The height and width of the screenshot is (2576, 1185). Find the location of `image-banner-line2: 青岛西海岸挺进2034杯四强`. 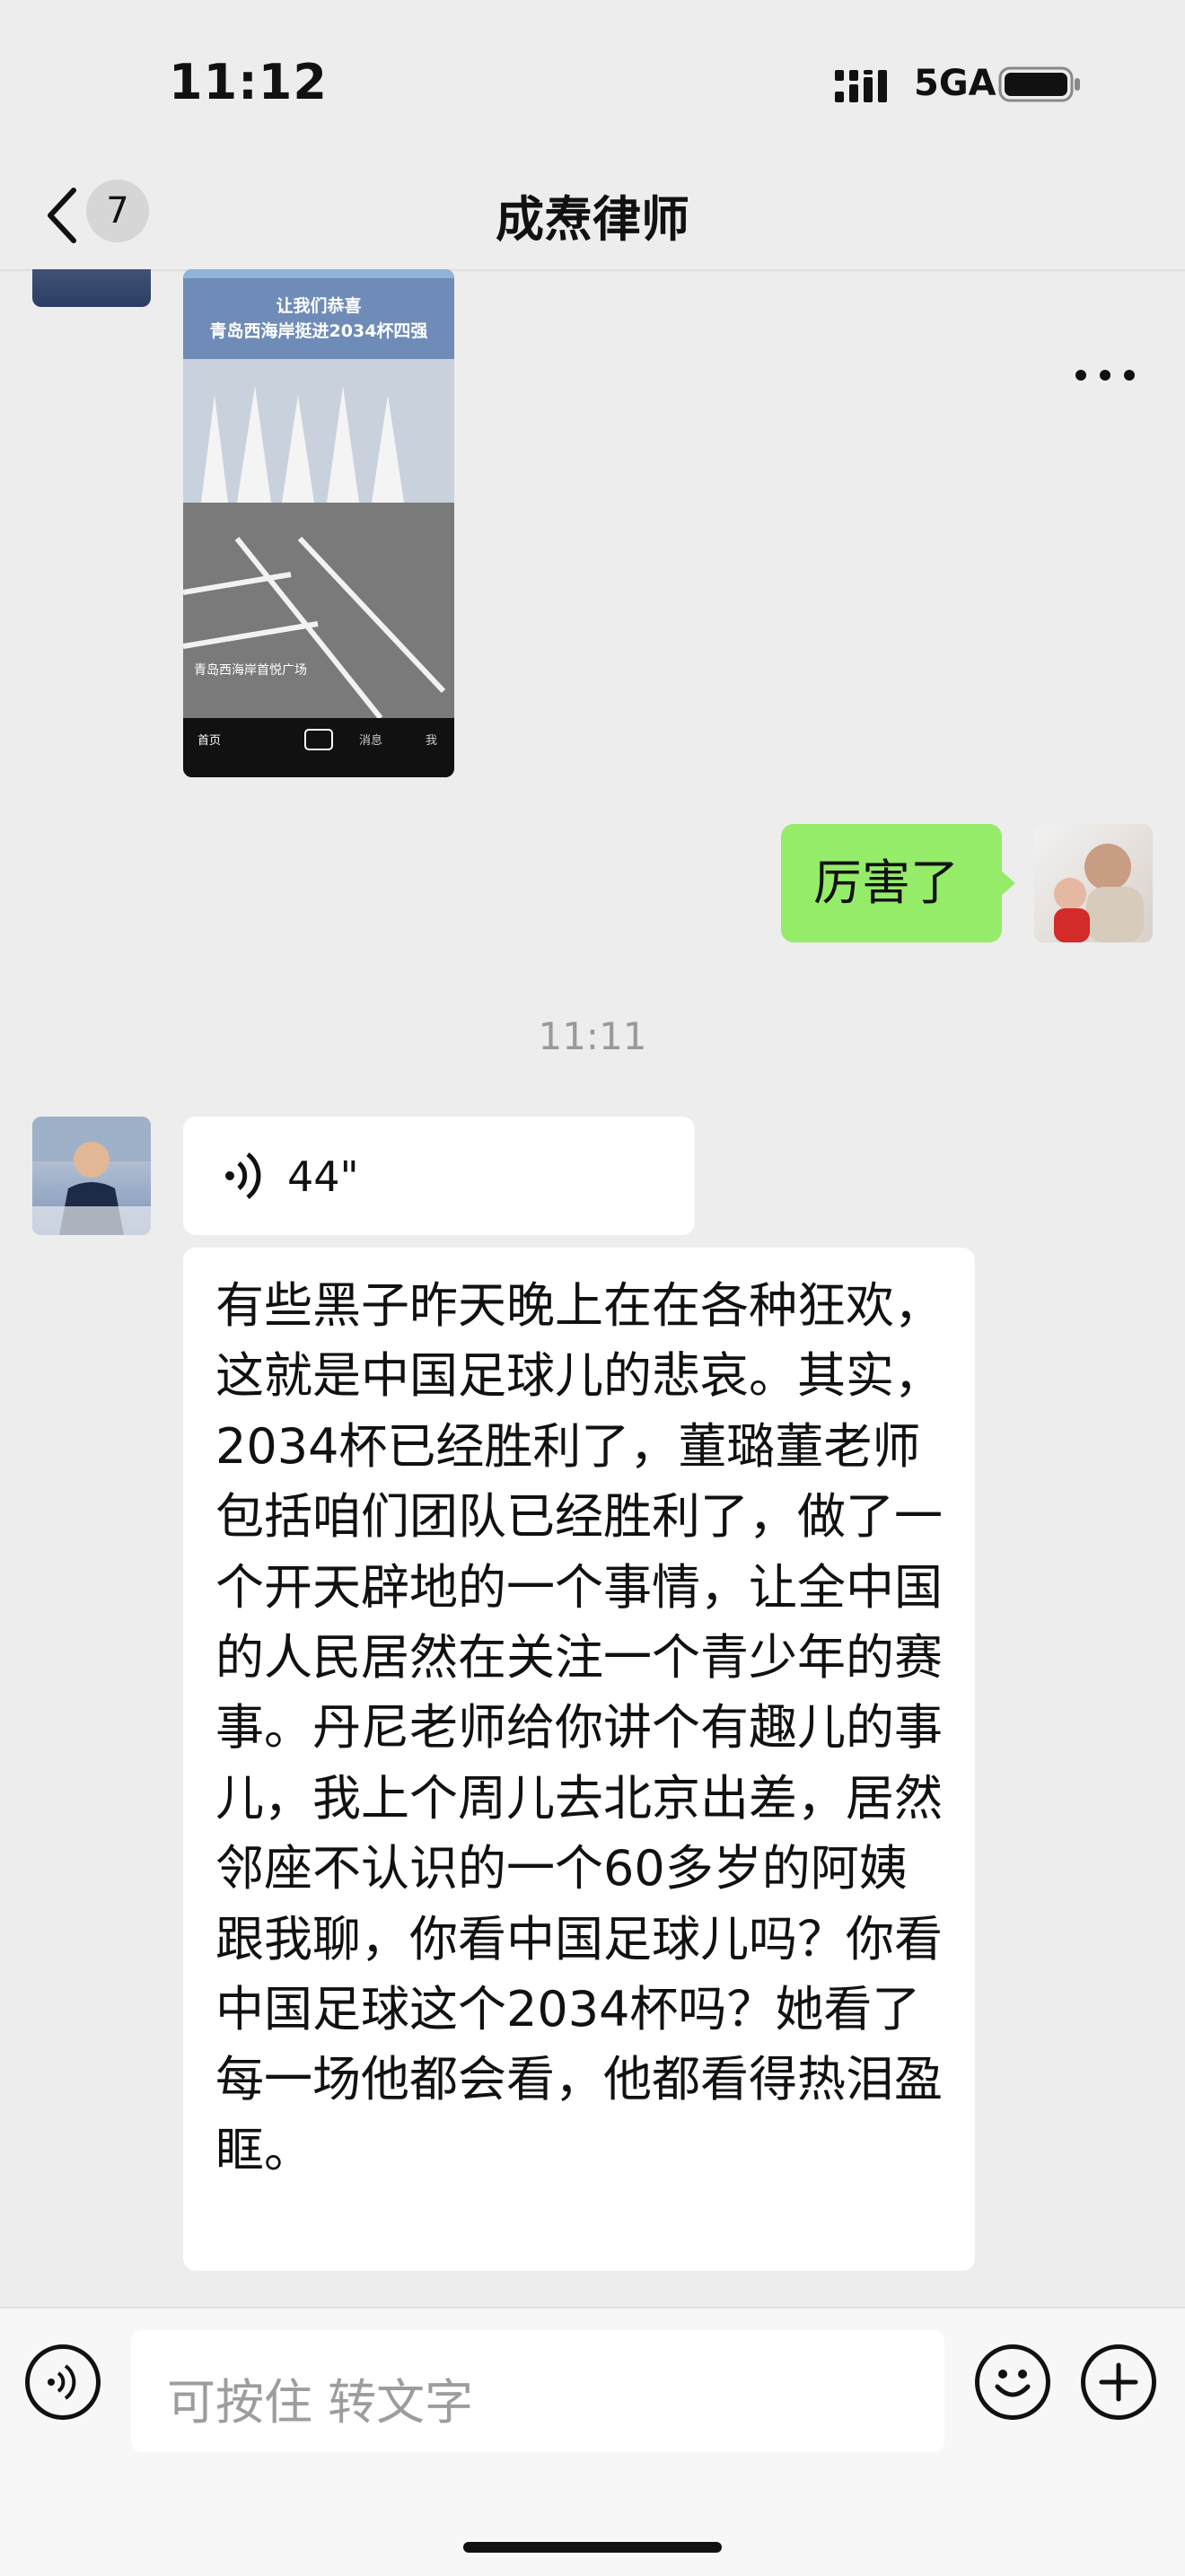

image-banner-line2: 青岛西海岸挺进2034杯四强 is located at coordinates (318, 331).